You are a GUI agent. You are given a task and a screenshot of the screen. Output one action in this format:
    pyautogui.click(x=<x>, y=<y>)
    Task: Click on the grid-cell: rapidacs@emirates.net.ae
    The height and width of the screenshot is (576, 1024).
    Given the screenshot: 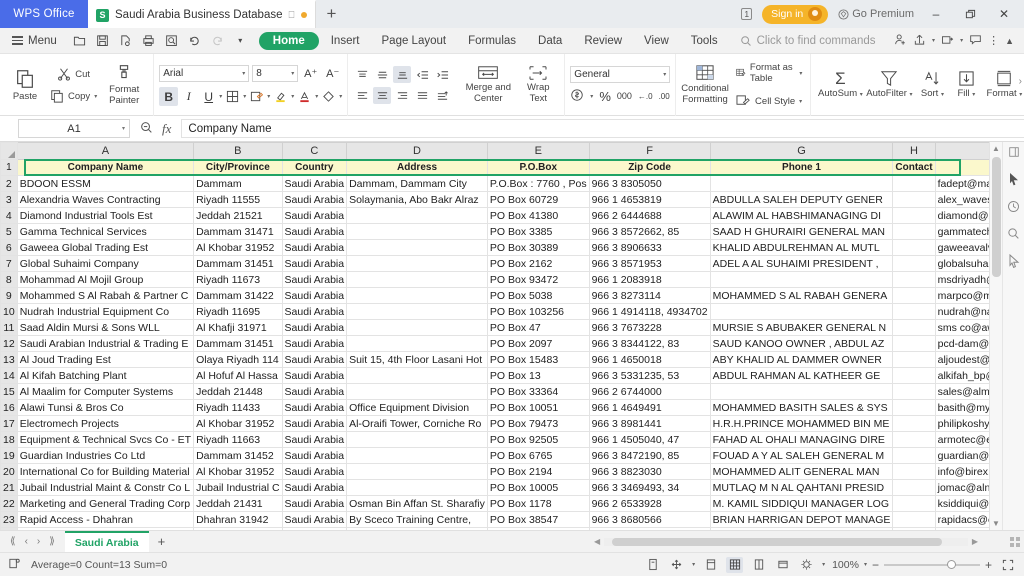 What is the action you would take?
    pyautogui.click(x=961, y=519)
    